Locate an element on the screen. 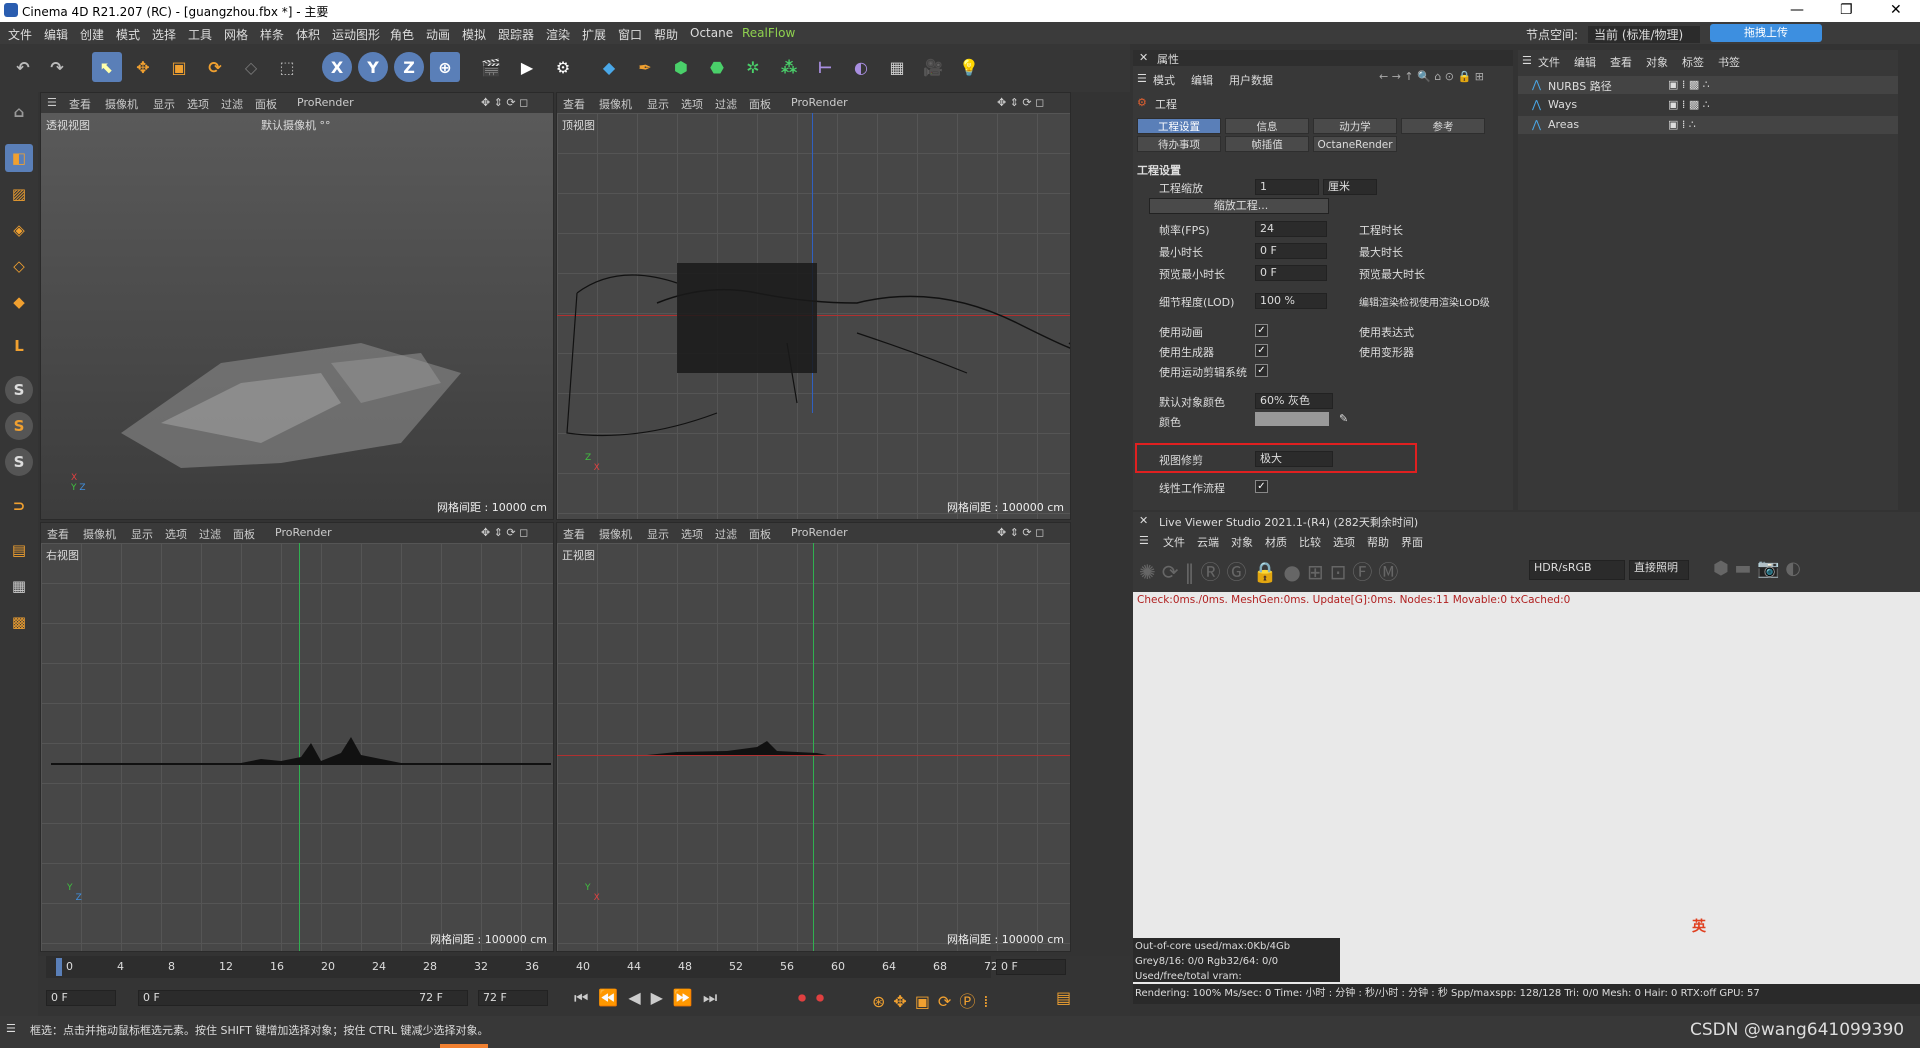  polygons-mode-icon: ◆ is located at coordinates (19, 302).